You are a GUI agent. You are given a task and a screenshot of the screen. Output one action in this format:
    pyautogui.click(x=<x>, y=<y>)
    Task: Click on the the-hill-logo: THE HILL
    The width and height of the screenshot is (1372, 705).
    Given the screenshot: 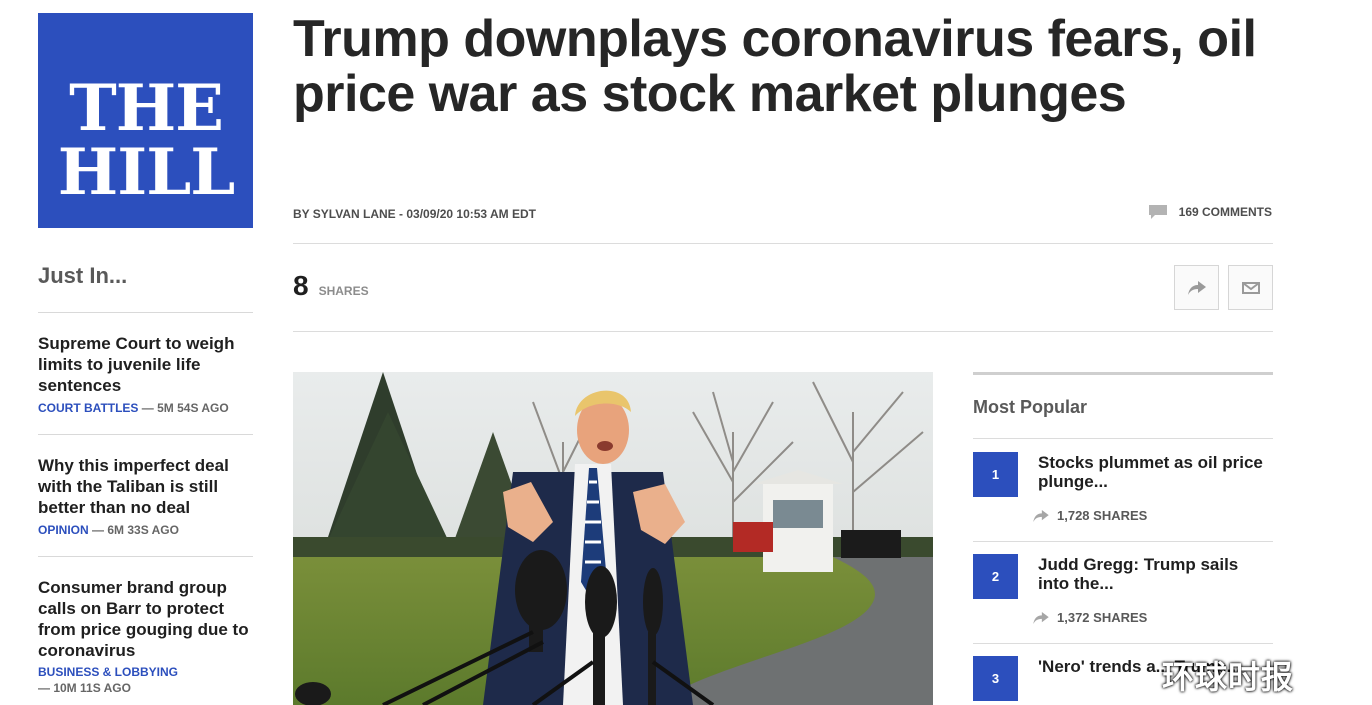 What is the action you would take?
    pyautogui.click(x=145, y=120)
    